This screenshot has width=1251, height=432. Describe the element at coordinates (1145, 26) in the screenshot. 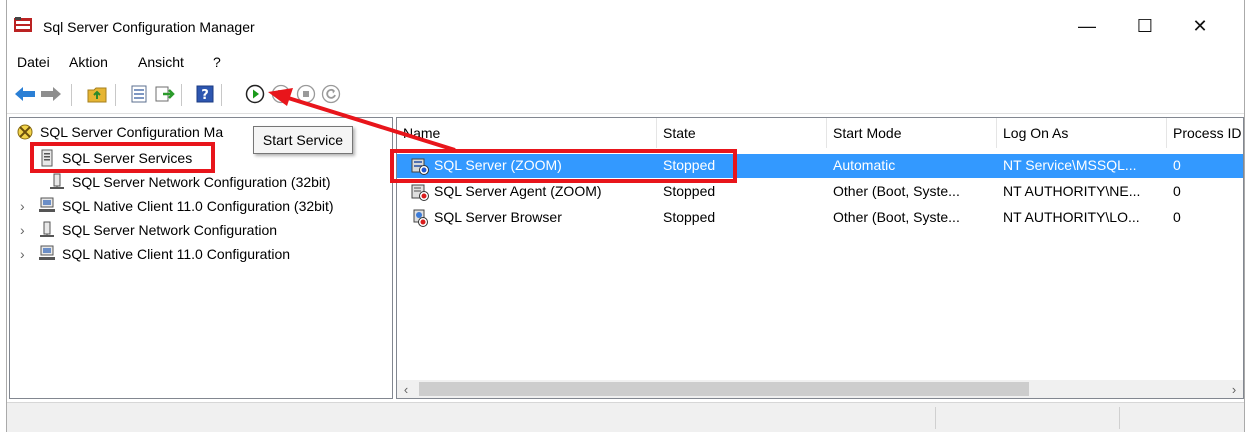

I see `maximize-button: ☐` at that location.